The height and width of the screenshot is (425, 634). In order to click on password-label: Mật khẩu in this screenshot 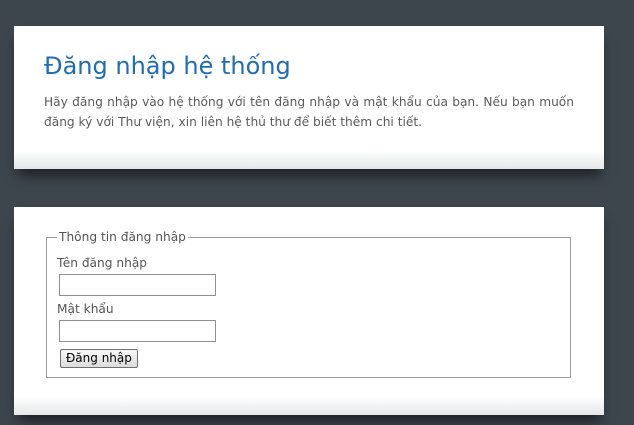, I will do `click(85, 309)`.